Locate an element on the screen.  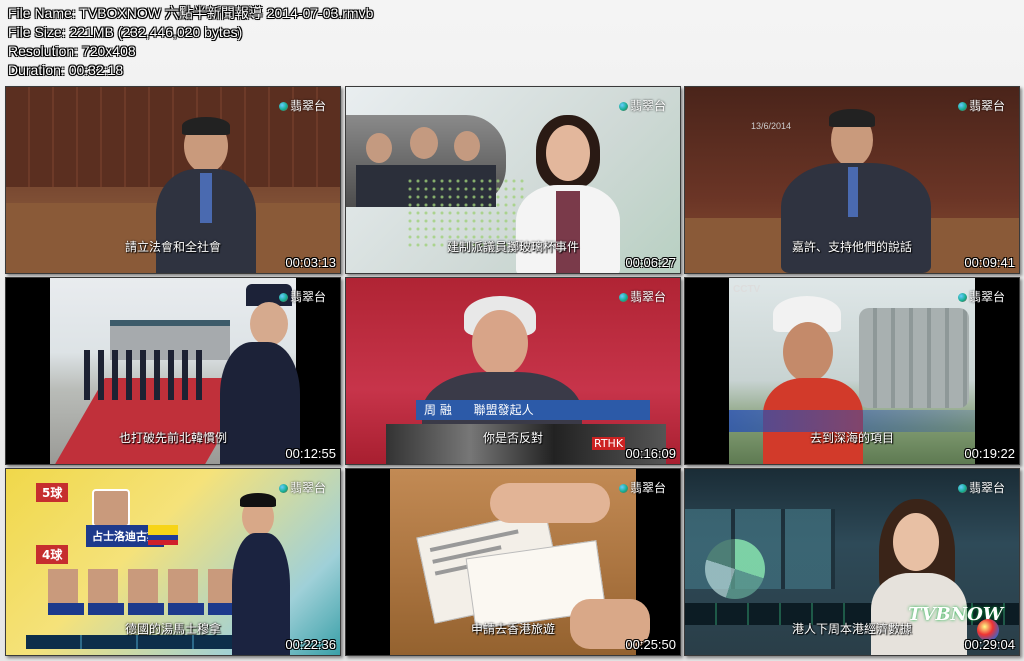
player-photo is located at coordinates (111, 508).